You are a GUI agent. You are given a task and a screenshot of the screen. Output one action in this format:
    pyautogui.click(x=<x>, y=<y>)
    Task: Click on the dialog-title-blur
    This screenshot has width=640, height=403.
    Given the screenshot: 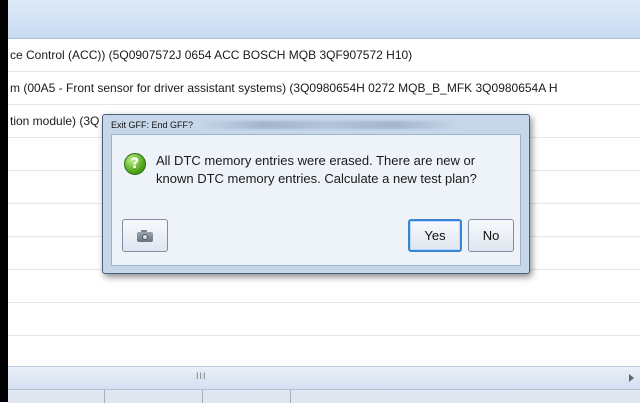 What is the action you would take?
    pyautogui.click(x=329, y=125)
    